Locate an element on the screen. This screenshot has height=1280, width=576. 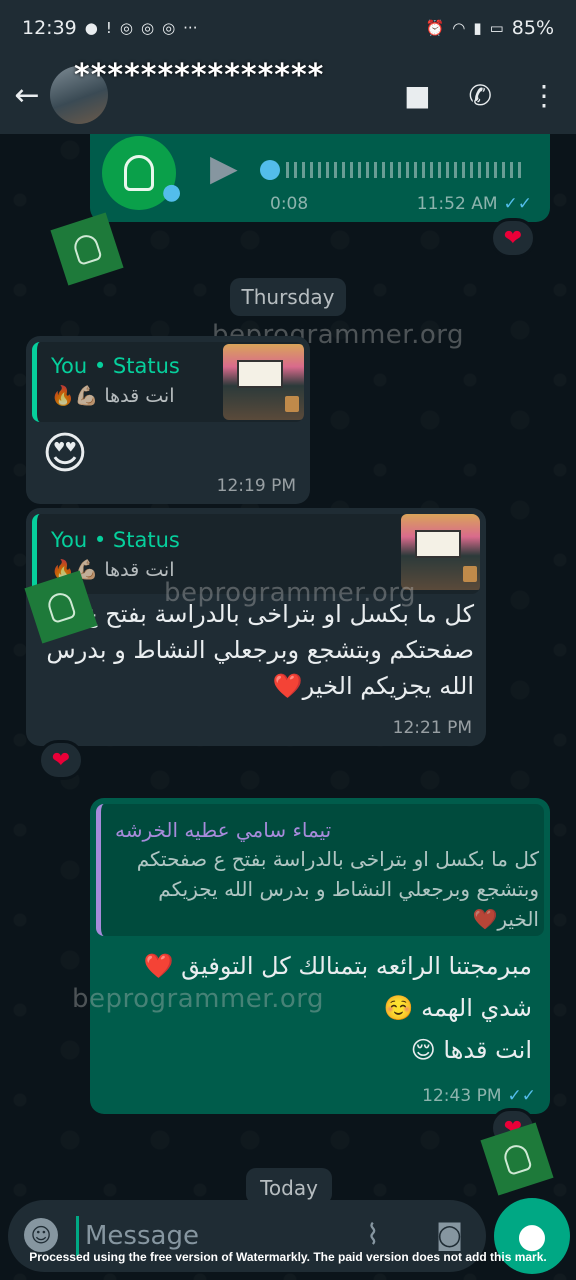
status-quote: You • Status انت قدها 💪🏻🔥 is located at coordinates (168, 382).